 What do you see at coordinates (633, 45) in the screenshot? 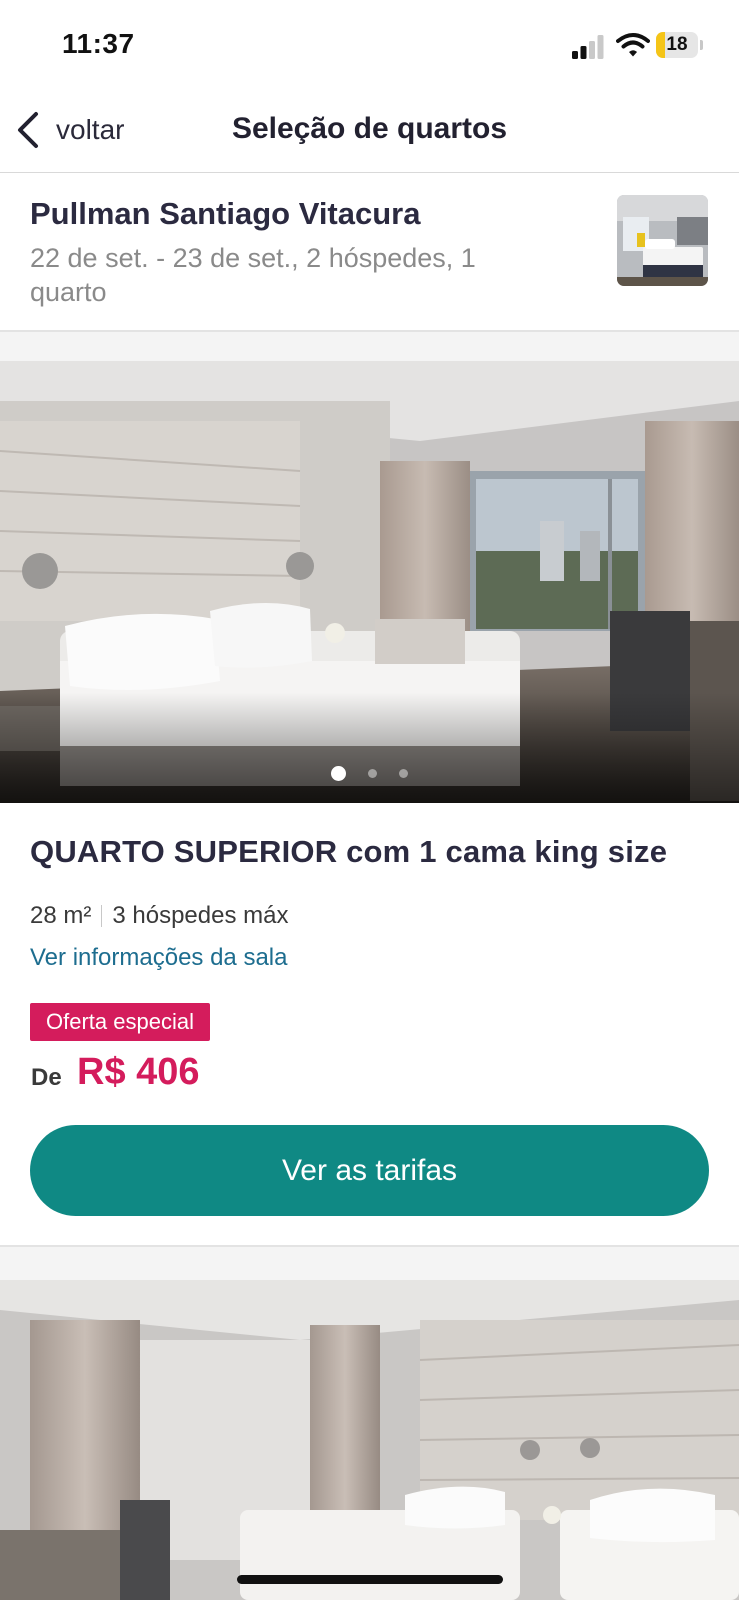
I see `wifi-icon` at bounding box center [633, 45].